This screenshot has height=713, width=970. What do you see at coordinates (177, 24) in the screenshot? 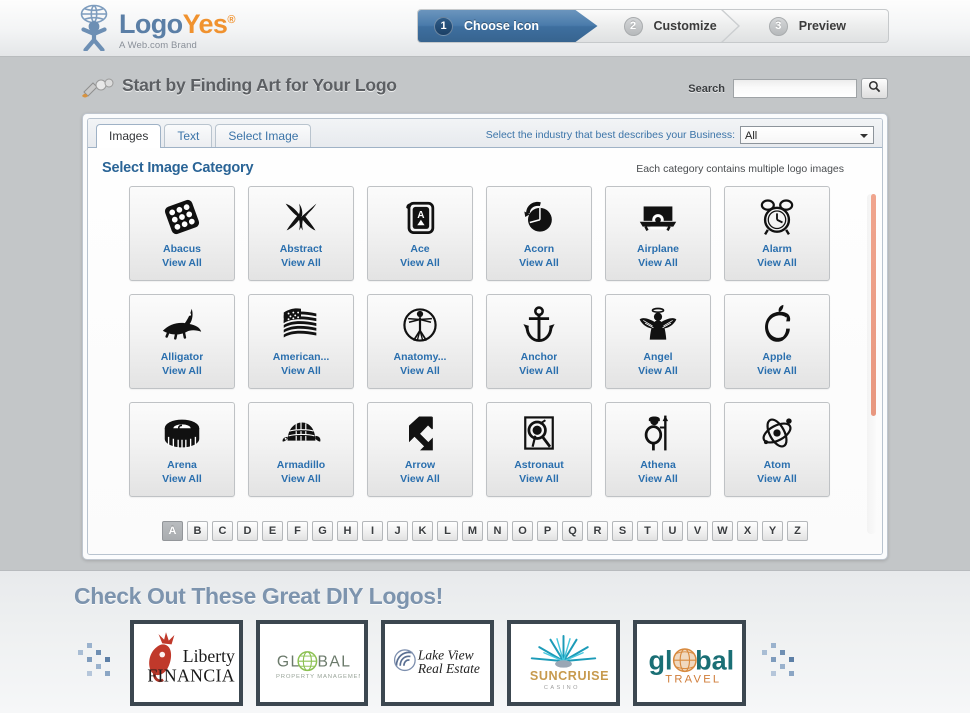
I see `brand-wordmark: LogoYes®` at bounding box center [177, 24].